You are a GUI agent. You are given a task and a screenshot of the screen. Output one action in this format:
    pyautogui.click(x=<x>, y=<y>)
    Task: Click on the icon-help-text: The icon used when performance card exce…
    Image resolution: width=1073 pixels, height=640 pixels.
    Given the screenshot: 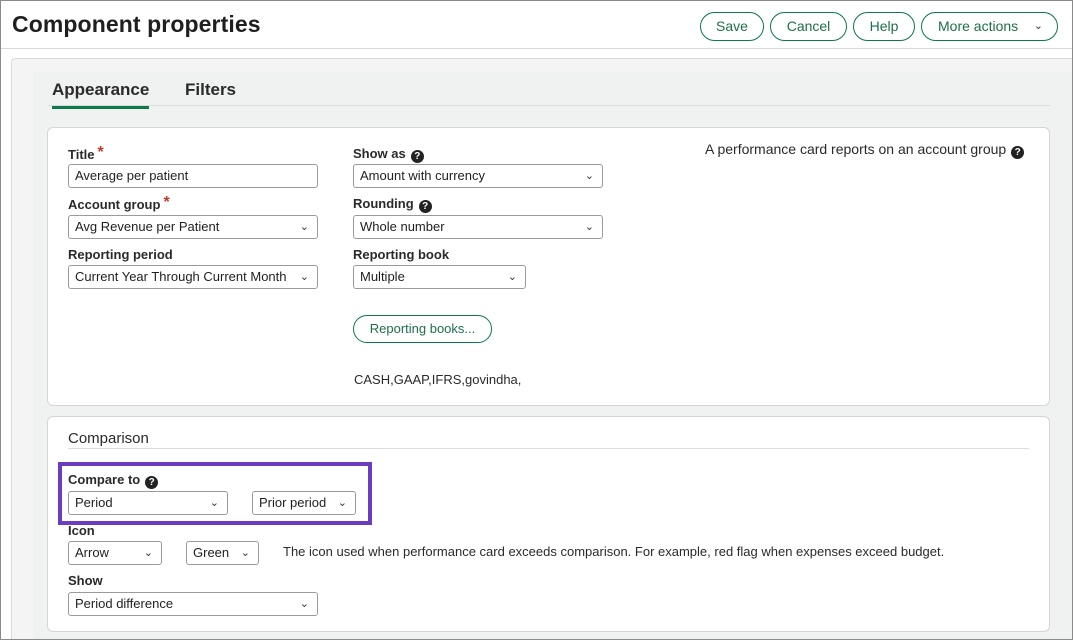 What is the action you would take?
    pyautogui.click(x=614, y=551)
    